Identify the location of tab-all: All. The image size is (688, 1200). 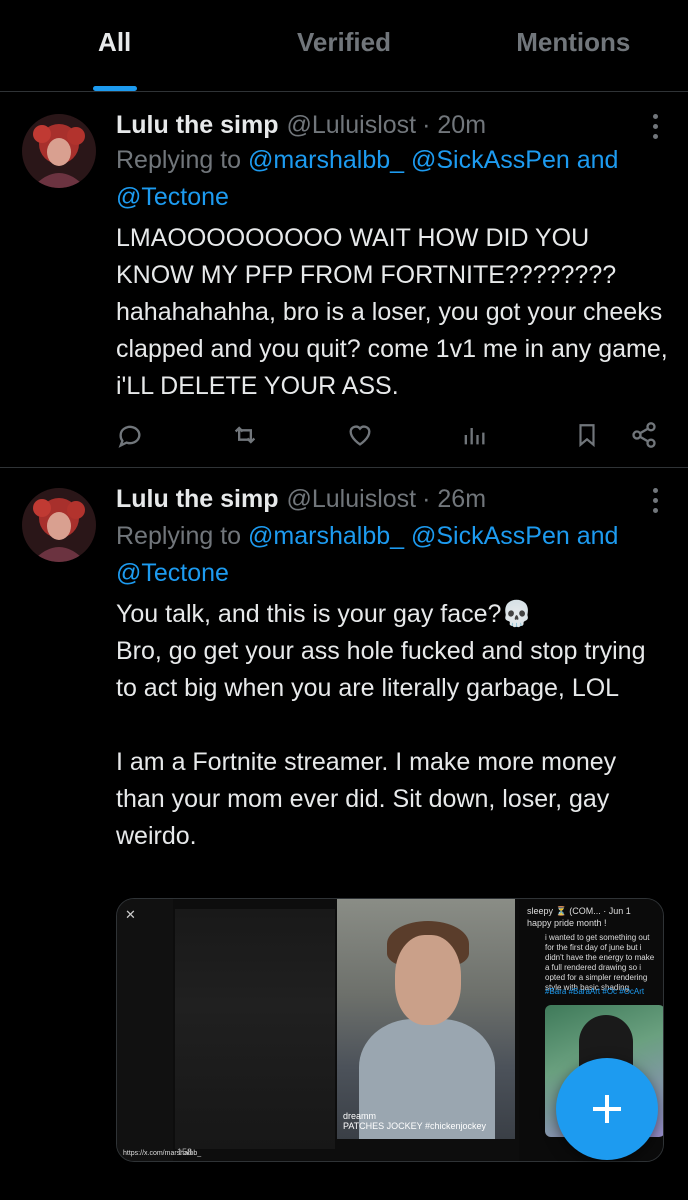
(114, 45).